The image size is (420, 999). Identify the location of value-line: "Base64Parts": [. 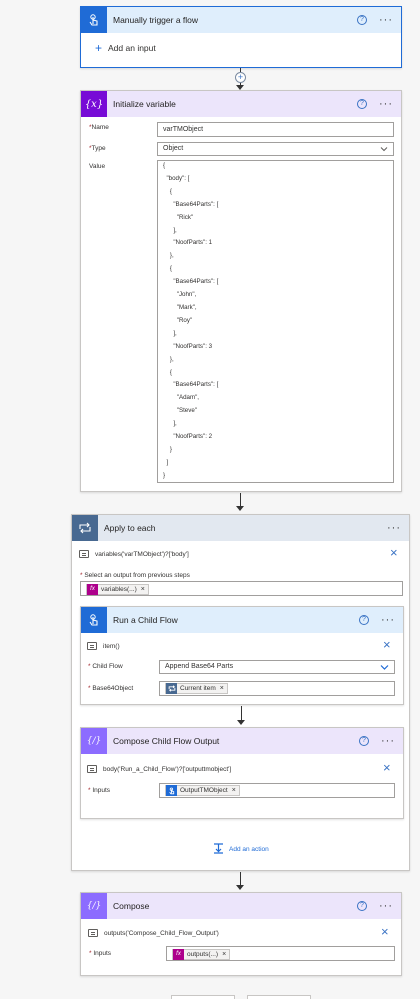
(191, 204).